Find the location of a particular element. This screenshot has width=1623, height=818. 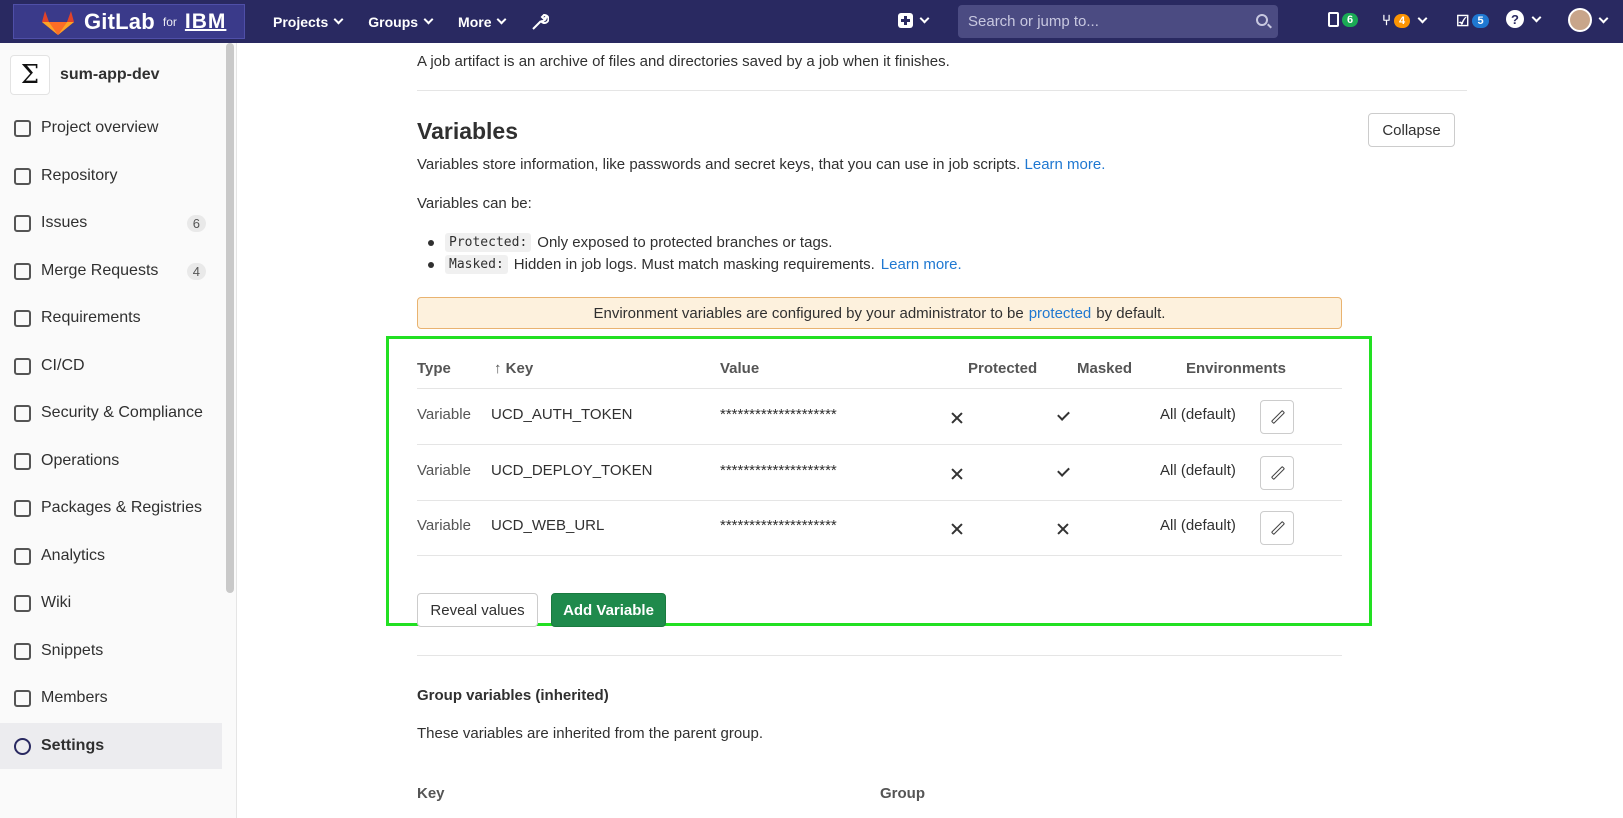

learn-more-link: Learn more. is located at coordinates (1065, 164).